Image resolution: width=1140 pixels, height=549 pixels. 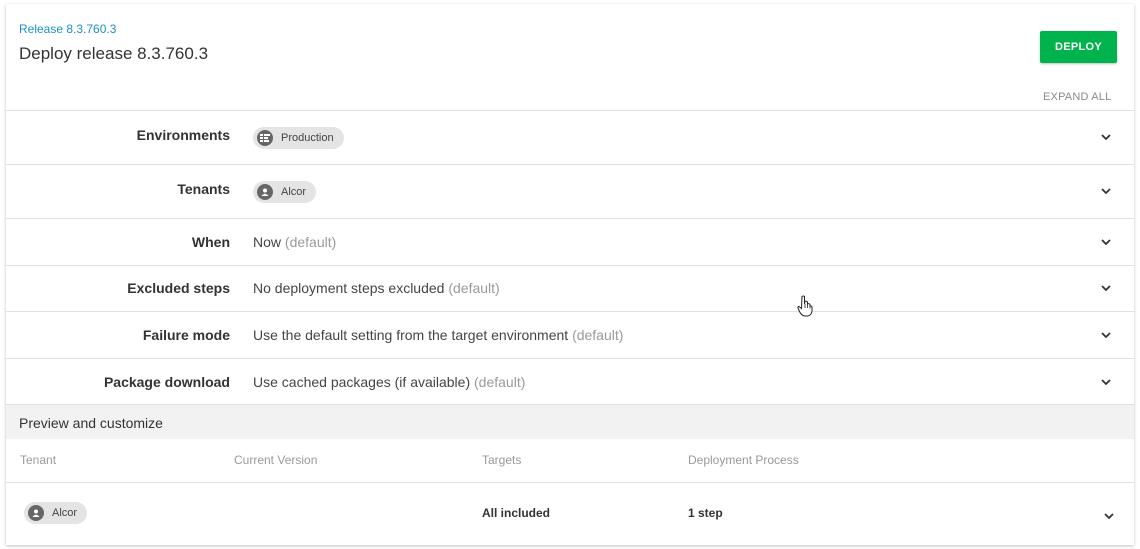 What do you see at coordinates (502, 460) in the screenshot?
I see `column-header-targets: Targets` at bounding box center [502, 460].